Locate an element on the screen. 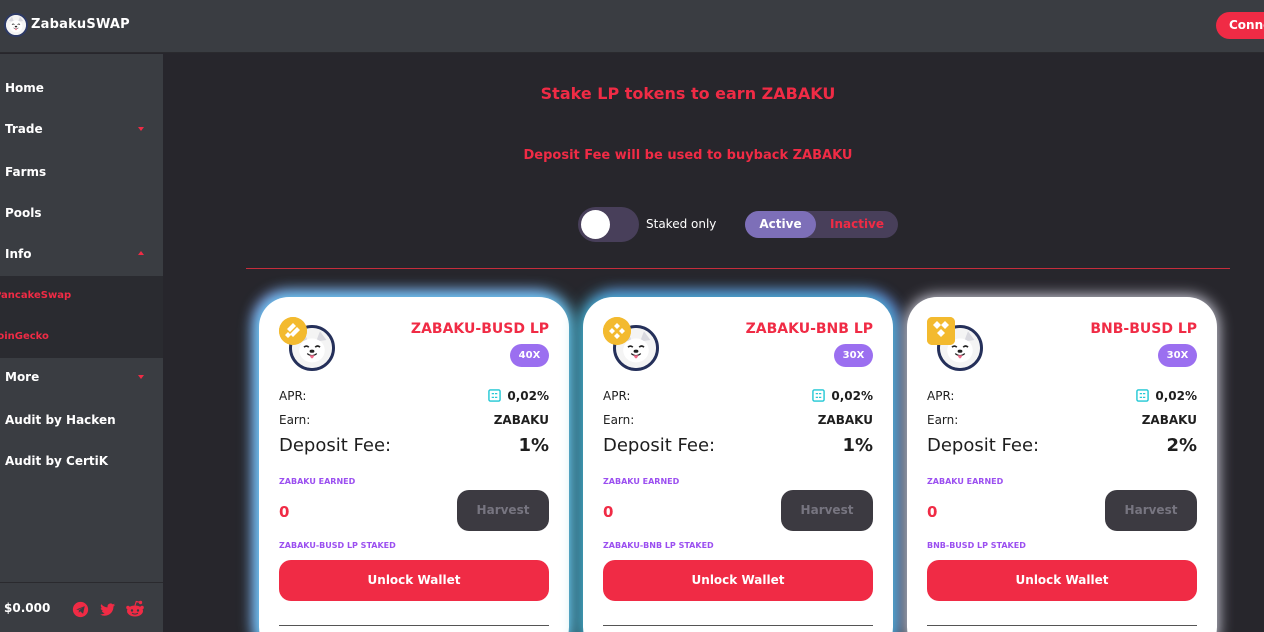  twitter-icon is located at coordinates (107, 609).